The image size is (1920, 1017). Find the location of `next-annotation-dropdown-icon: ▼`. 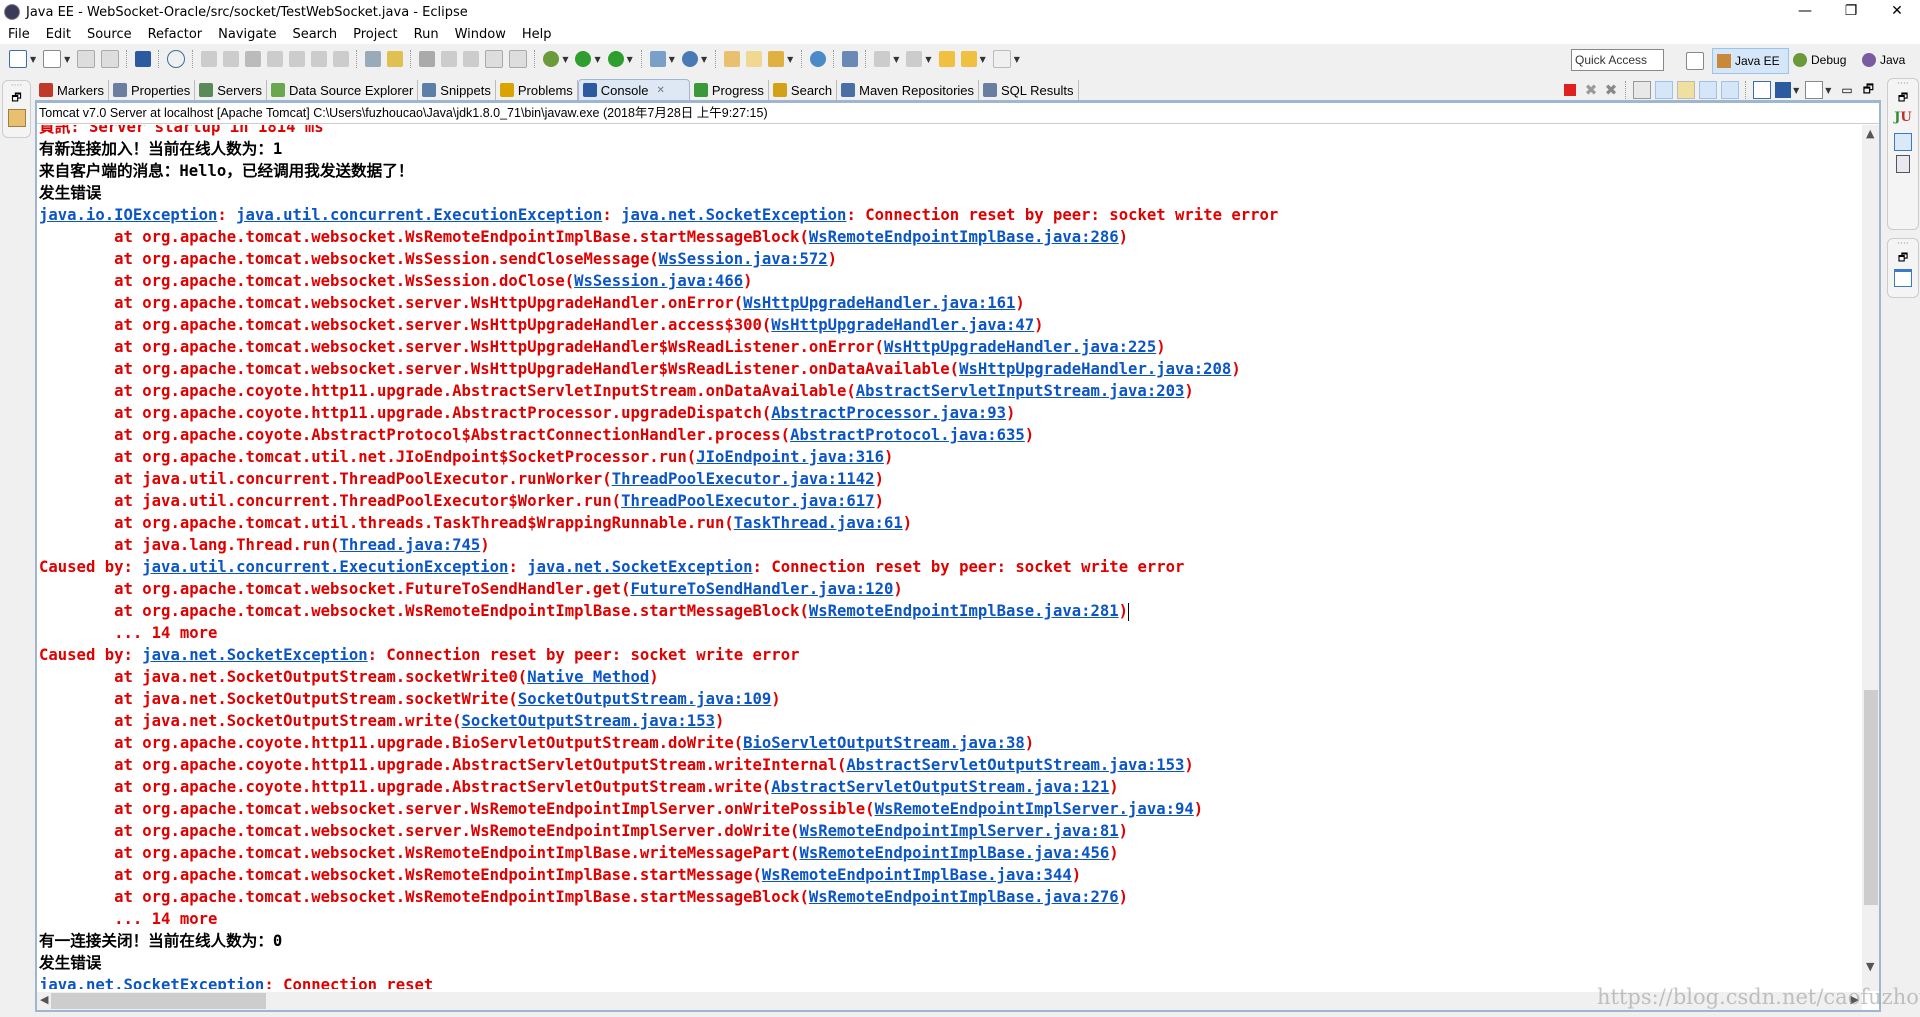

next-annotation-dropdown-icon: ▼ is located at coordinates (896, 59).